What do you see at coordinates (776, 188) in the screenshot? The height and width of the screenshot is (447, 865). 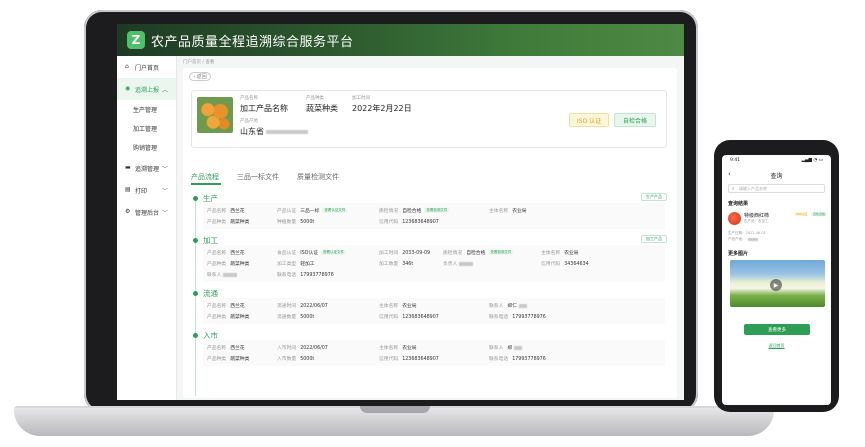 I see `phone-search-input: ⌕ 请输入产品名称` at bounding box center [776, 188].